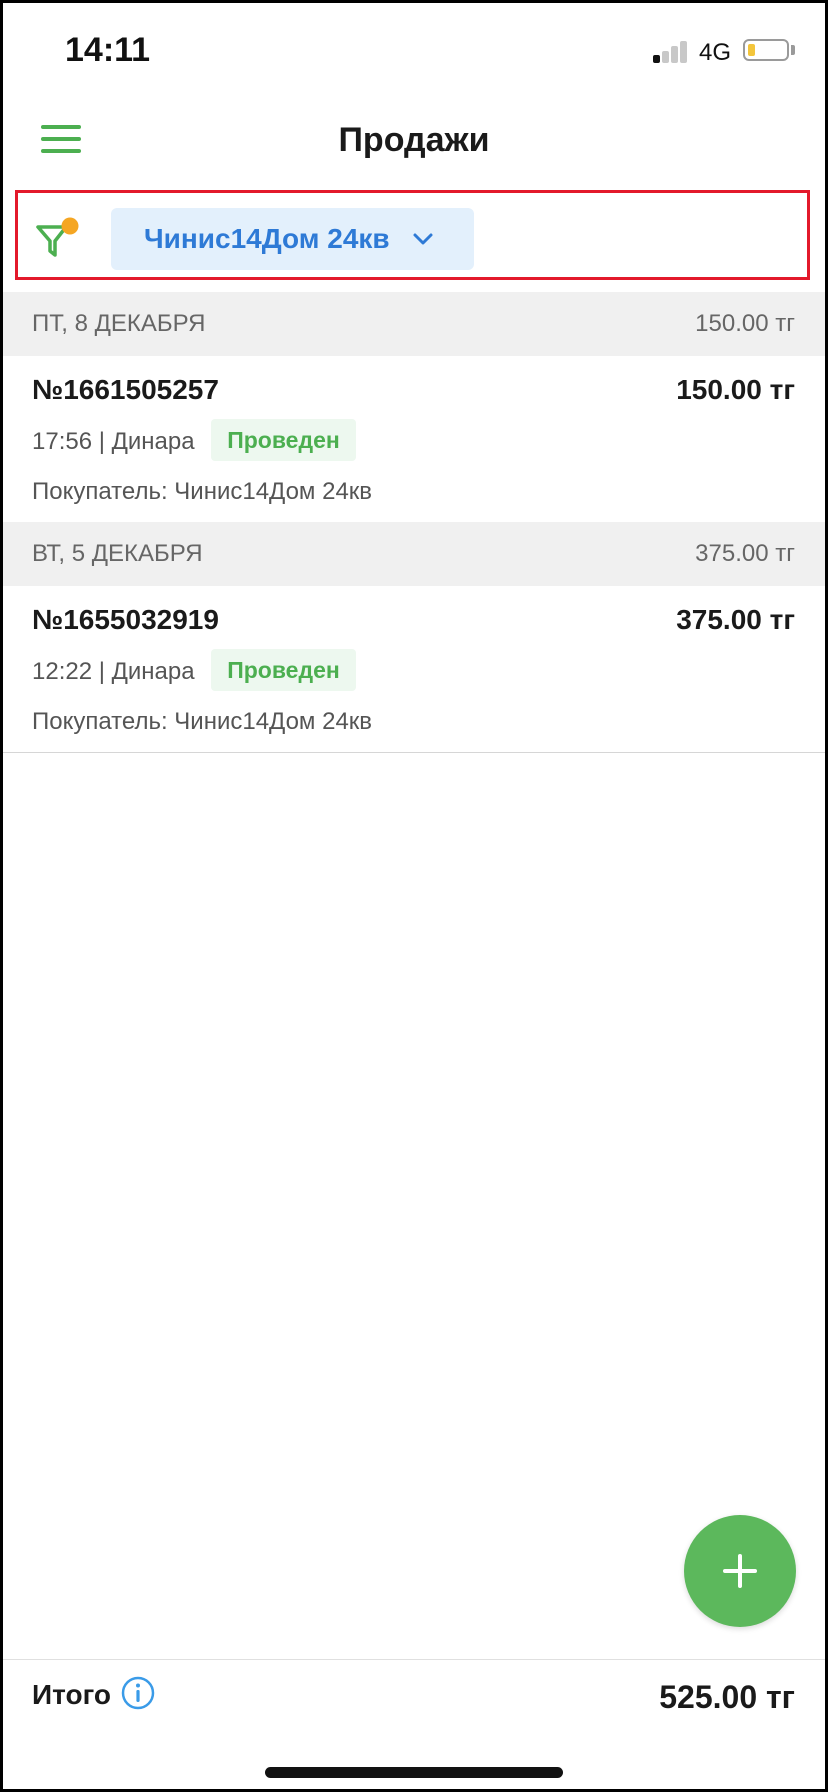  I want to click on battery-tip, so click(793, 50).